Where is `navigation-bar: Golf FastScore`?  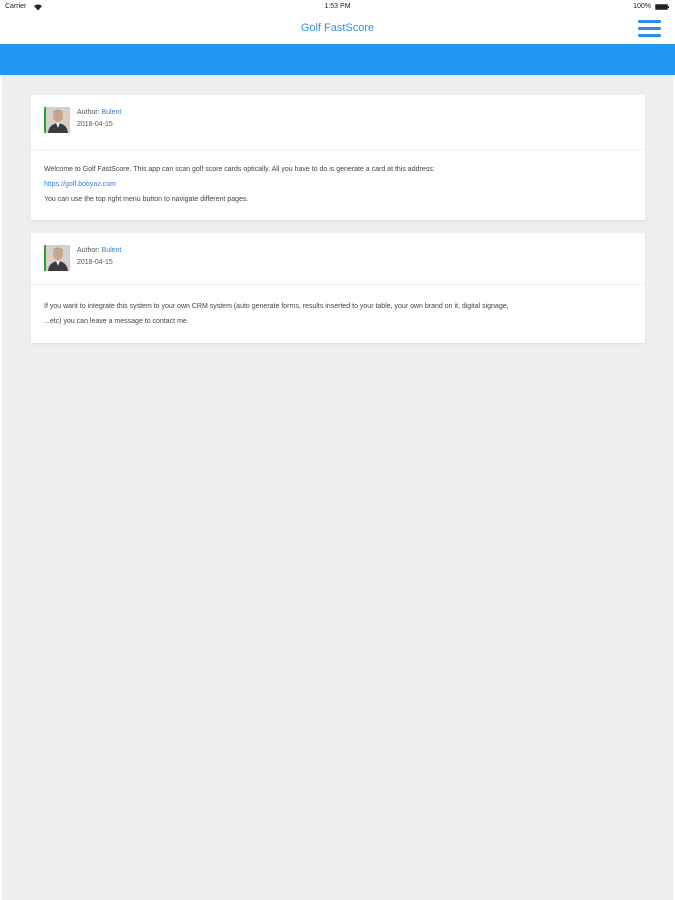
navigation-bar: Golf FastScore is located at coordinates (337, 29).